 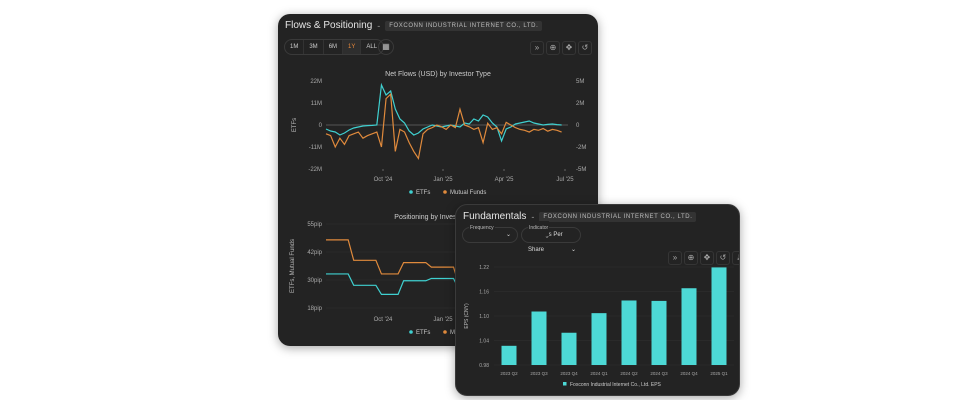 I want to click on x-tick-label: 2024 Q1, so click(x=599, y=373).